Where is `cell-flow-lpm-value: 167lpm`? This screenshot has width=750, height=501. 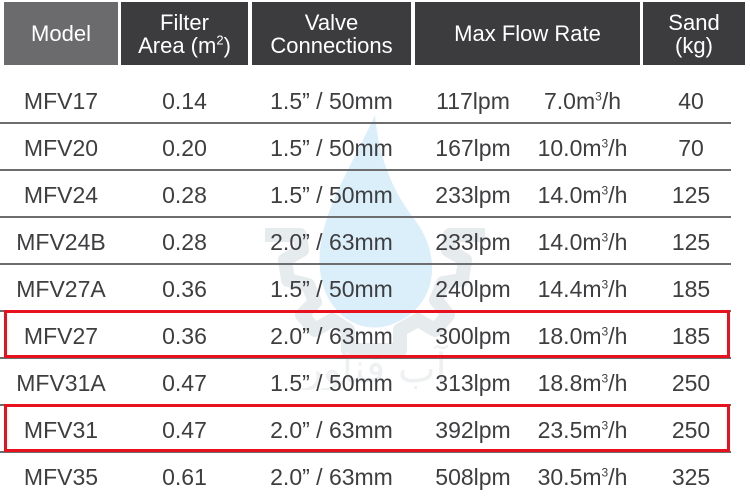 cell-flow-lpm-value: 167lpm is located at coordinates (473, 148).